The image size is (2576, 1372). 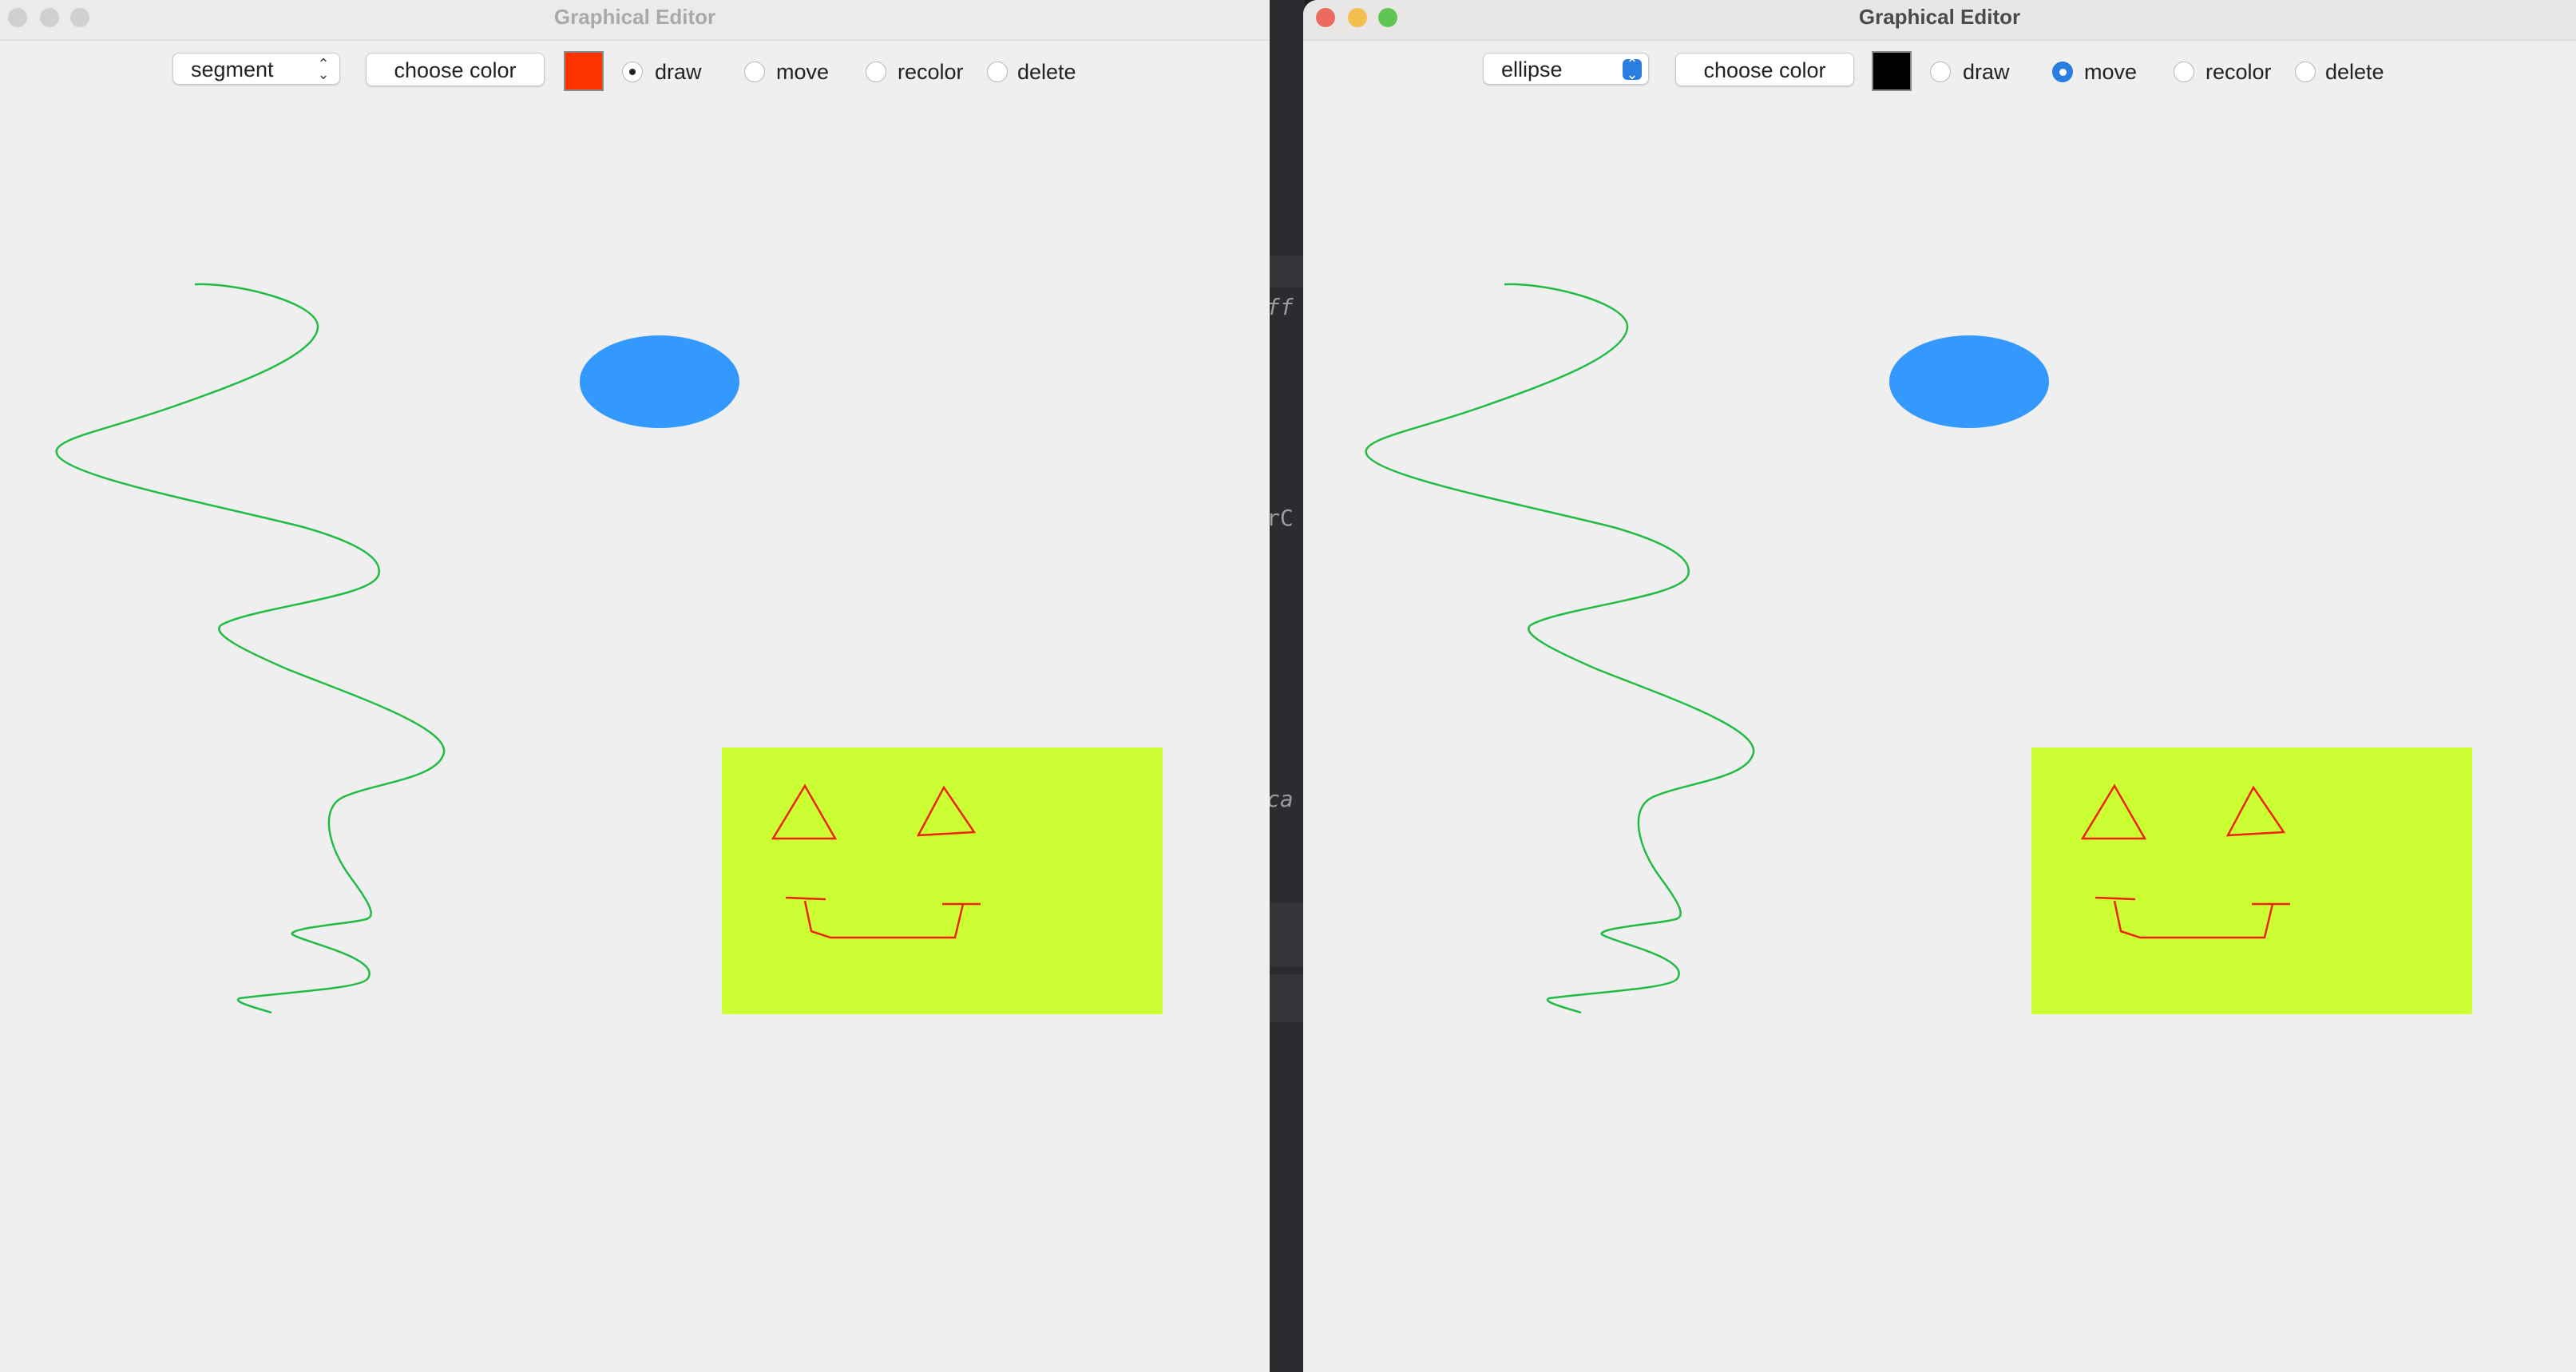 What do you see at coordinates (1280, 518) in the screenshot?
I see `code-snippet: rC` at bounding box center [1280, 518].